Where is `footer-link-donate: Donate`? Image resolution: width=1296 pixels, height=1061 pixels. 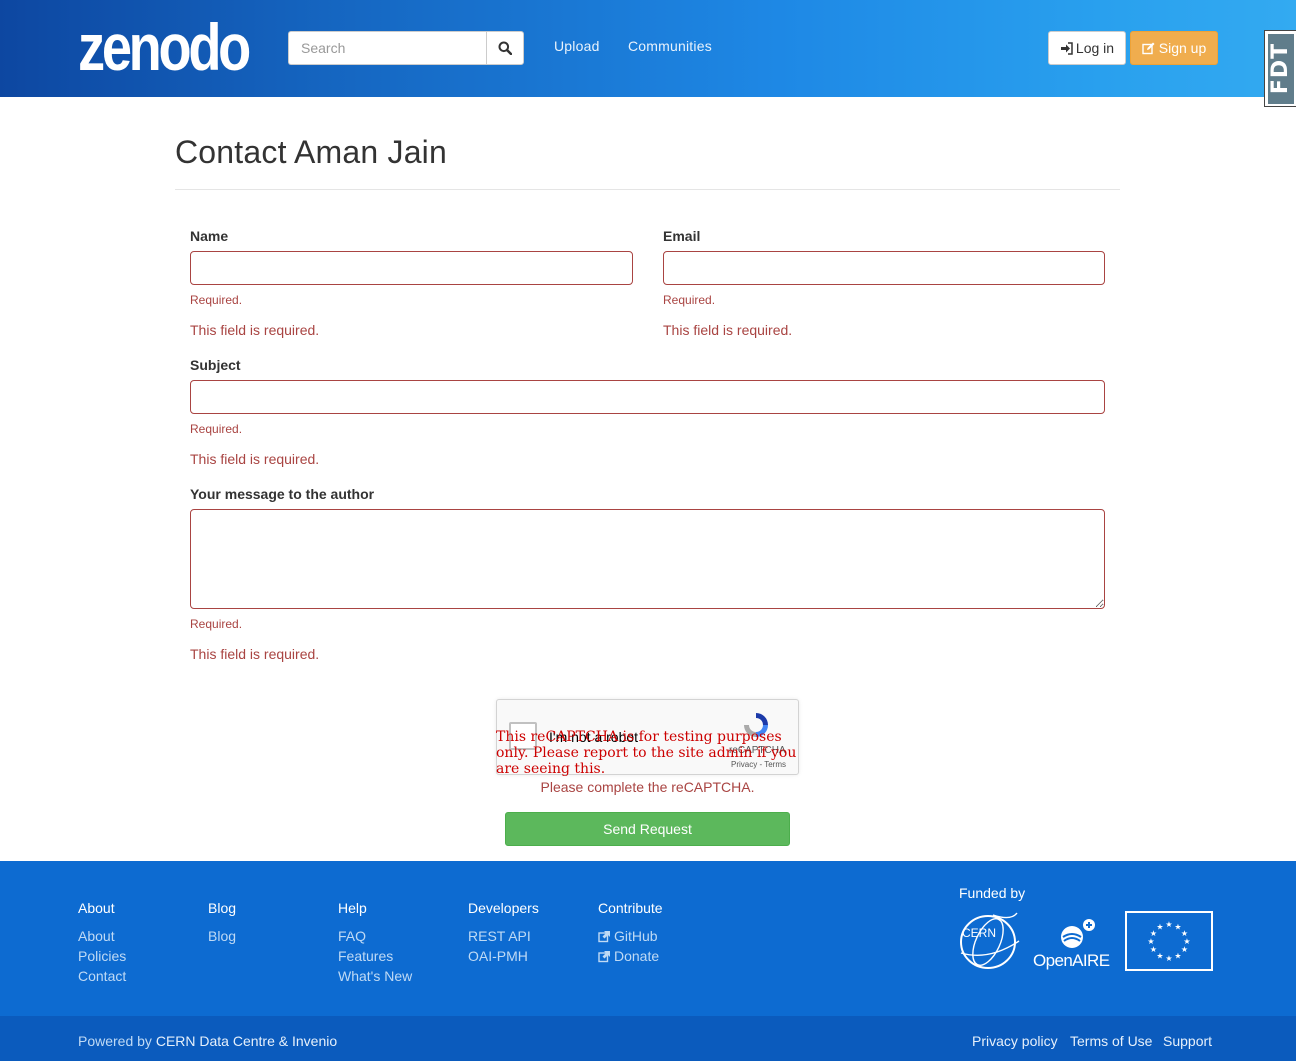 footer-link-donate: Donate is located at coordinates (628, 956).